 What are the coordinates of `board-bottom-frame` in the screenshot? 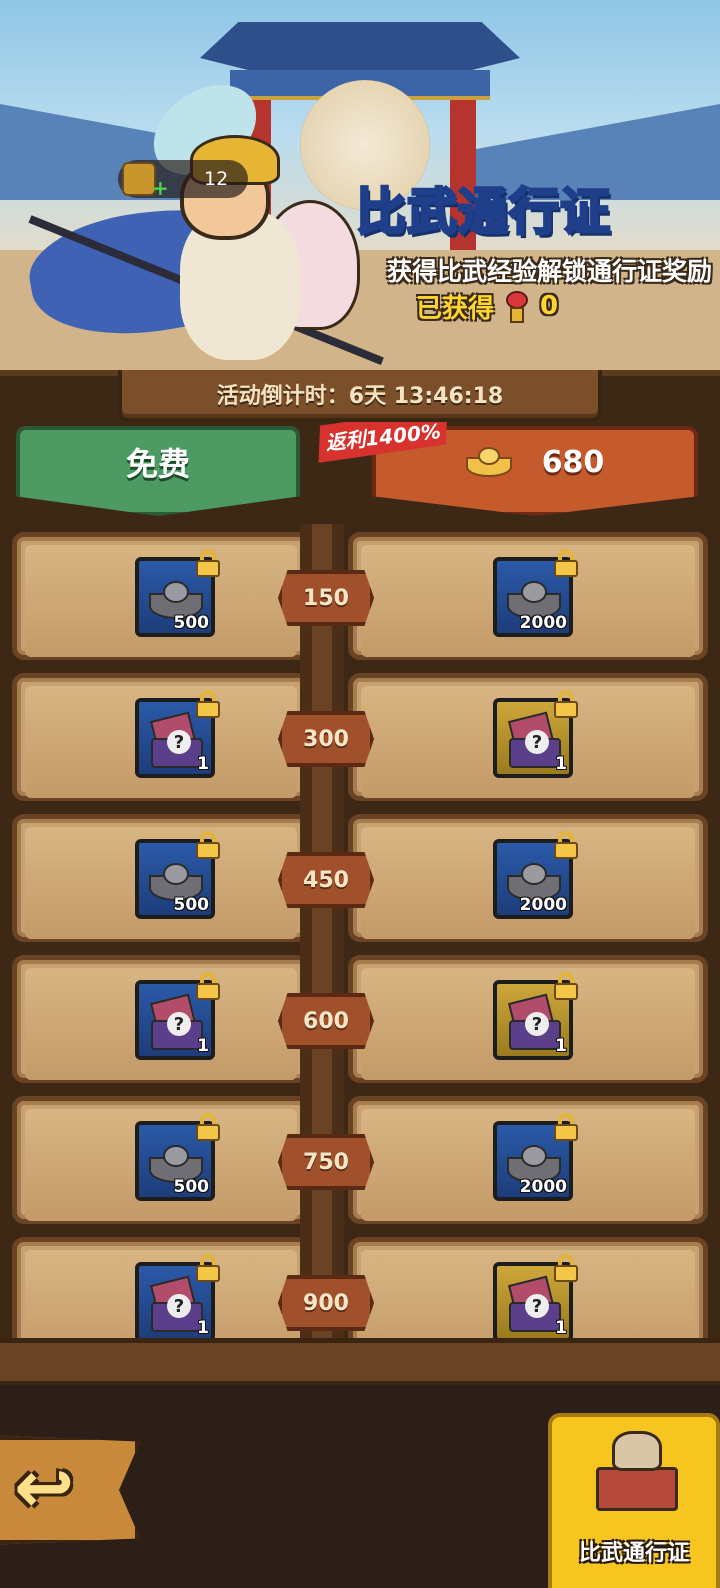 It's located at (360, 1362).